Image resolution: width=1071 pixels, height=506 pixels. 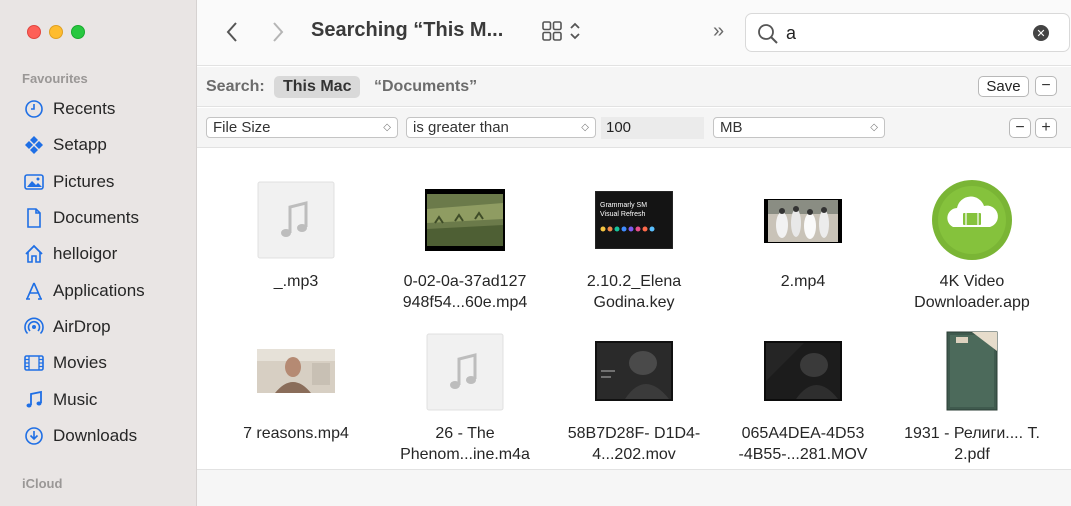 I want to click on sidebar-item-label: helloigor, so click(x=85, y=254).